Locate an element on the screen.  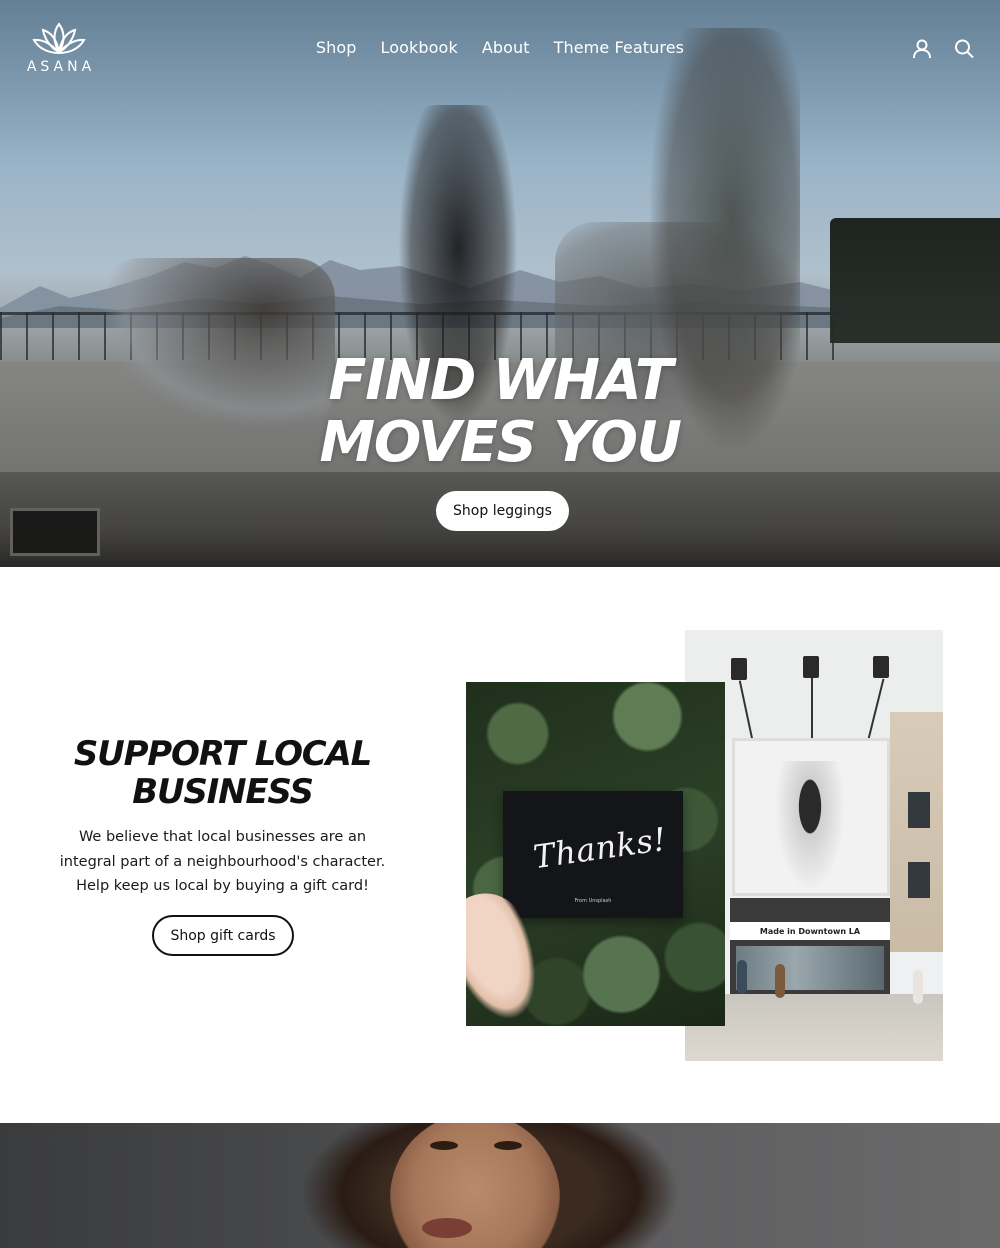
nav-shop: Shop is located at coordinates (336, 47).